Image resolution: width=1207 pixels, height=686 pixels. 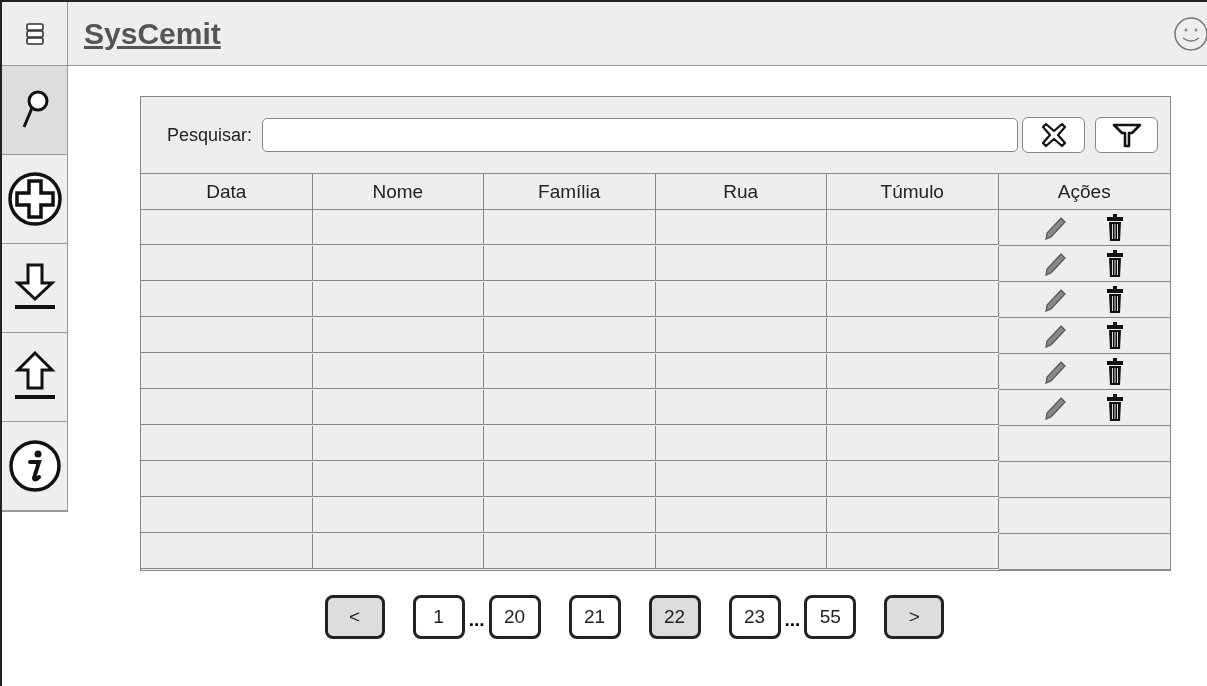 I want to click on menu-icon, so click(x=34, y=33).